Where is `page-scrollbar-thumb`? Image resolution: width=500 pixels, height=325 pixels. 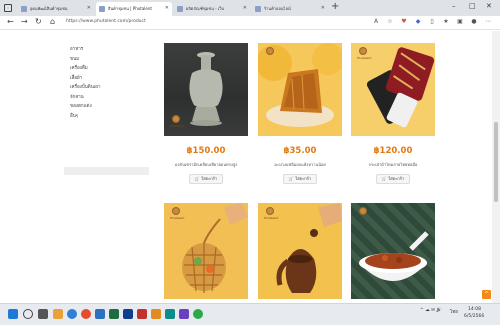
page-scrollbar-thumb is located at coordinates (496, 162).